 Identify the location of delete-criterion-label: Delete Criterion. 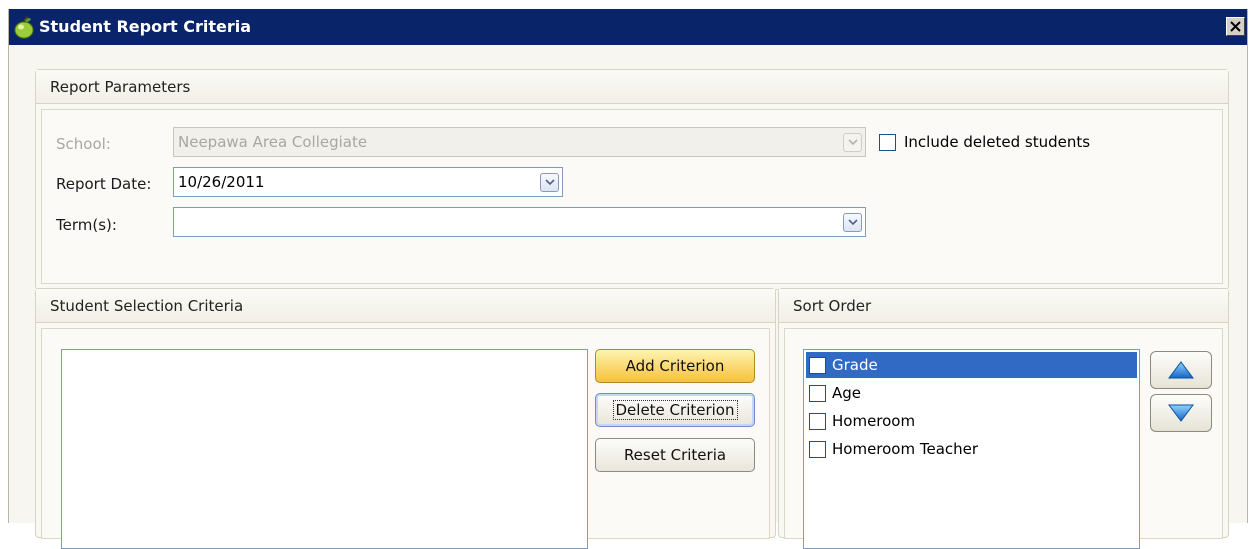
(675, 410).